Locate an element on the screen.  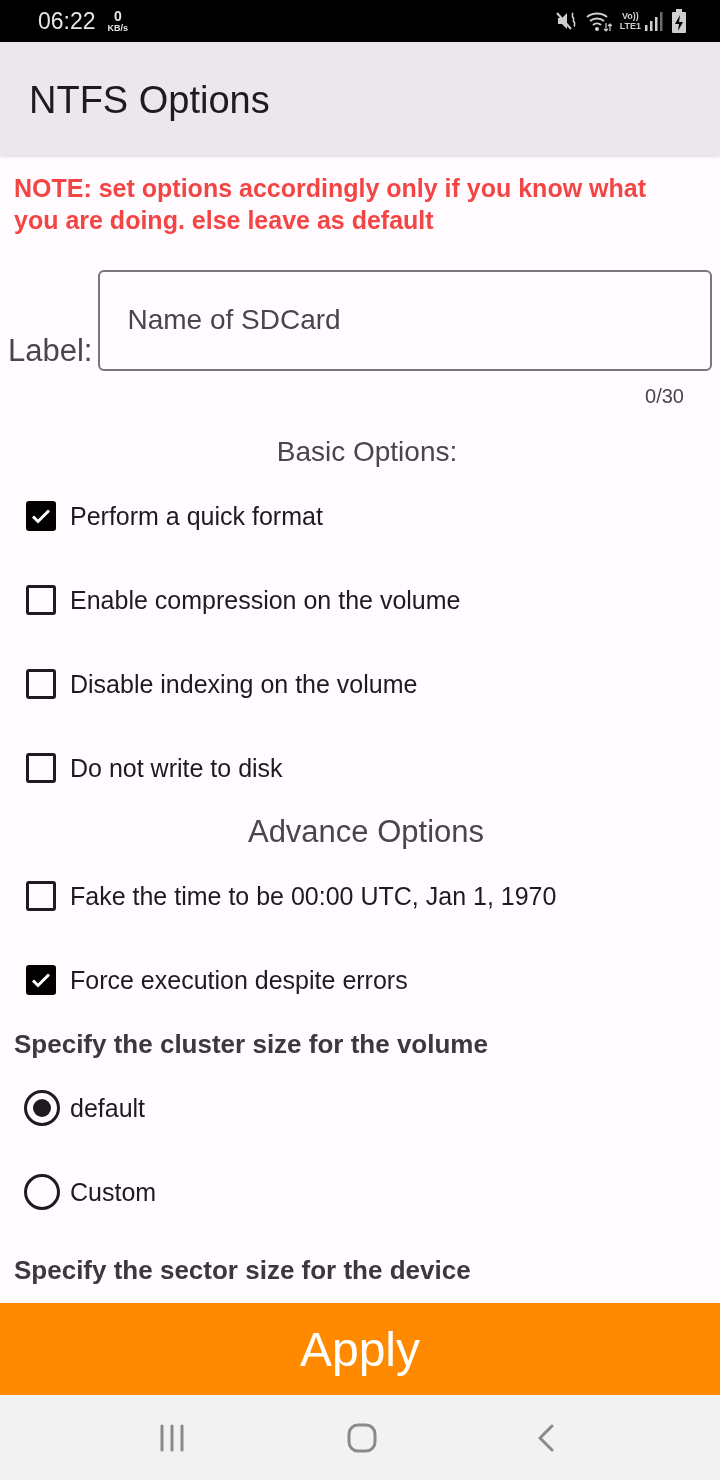
checkbox-label: Enable compression on the volume is located at coordinates (265, 600).